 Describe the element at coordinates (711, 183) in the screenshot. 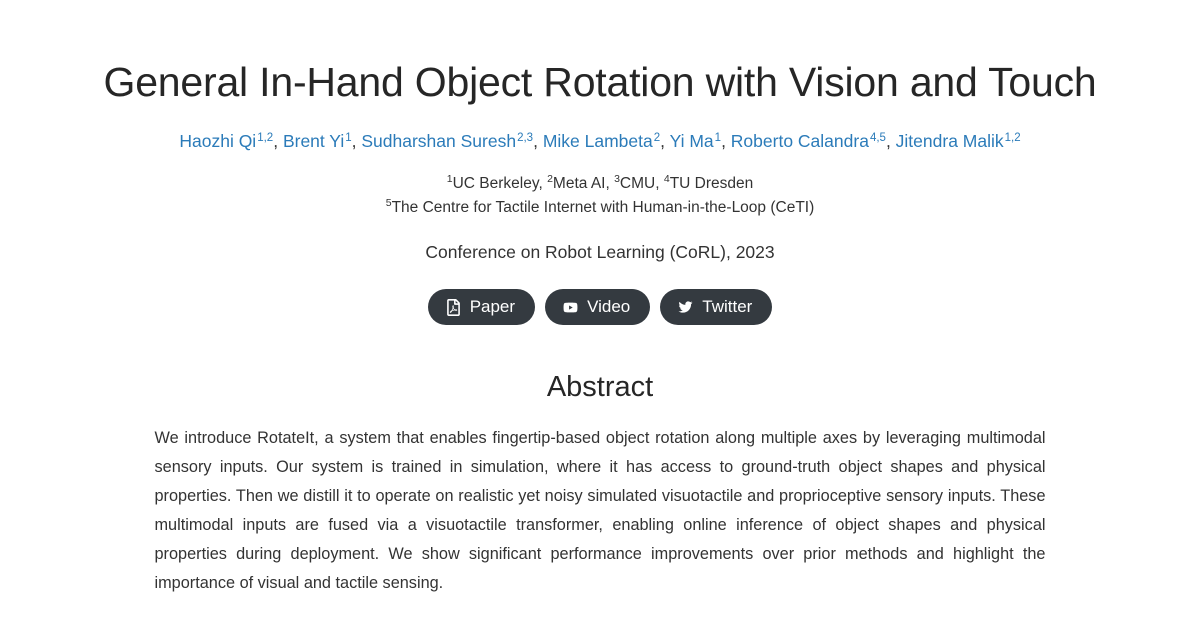

I see `affiliation-name: TU Dresden` at that location.